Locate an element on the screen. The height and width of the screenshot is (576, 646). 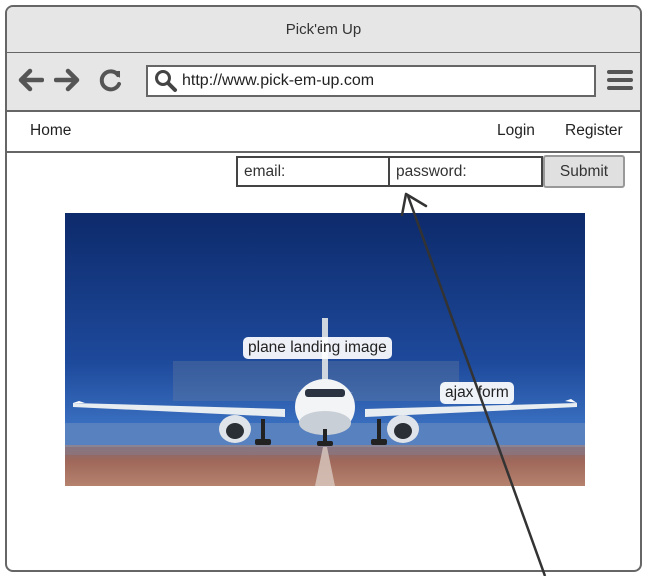
window-title: Pick'em Up is located at coordinates (323, 29).